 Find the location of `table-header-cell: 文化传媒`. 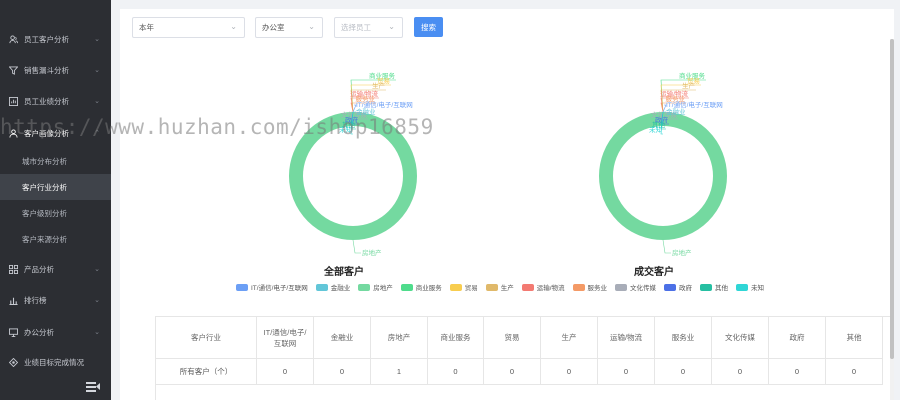

table-header-cell: 文化传媒 is located at coordinates (740, 338).